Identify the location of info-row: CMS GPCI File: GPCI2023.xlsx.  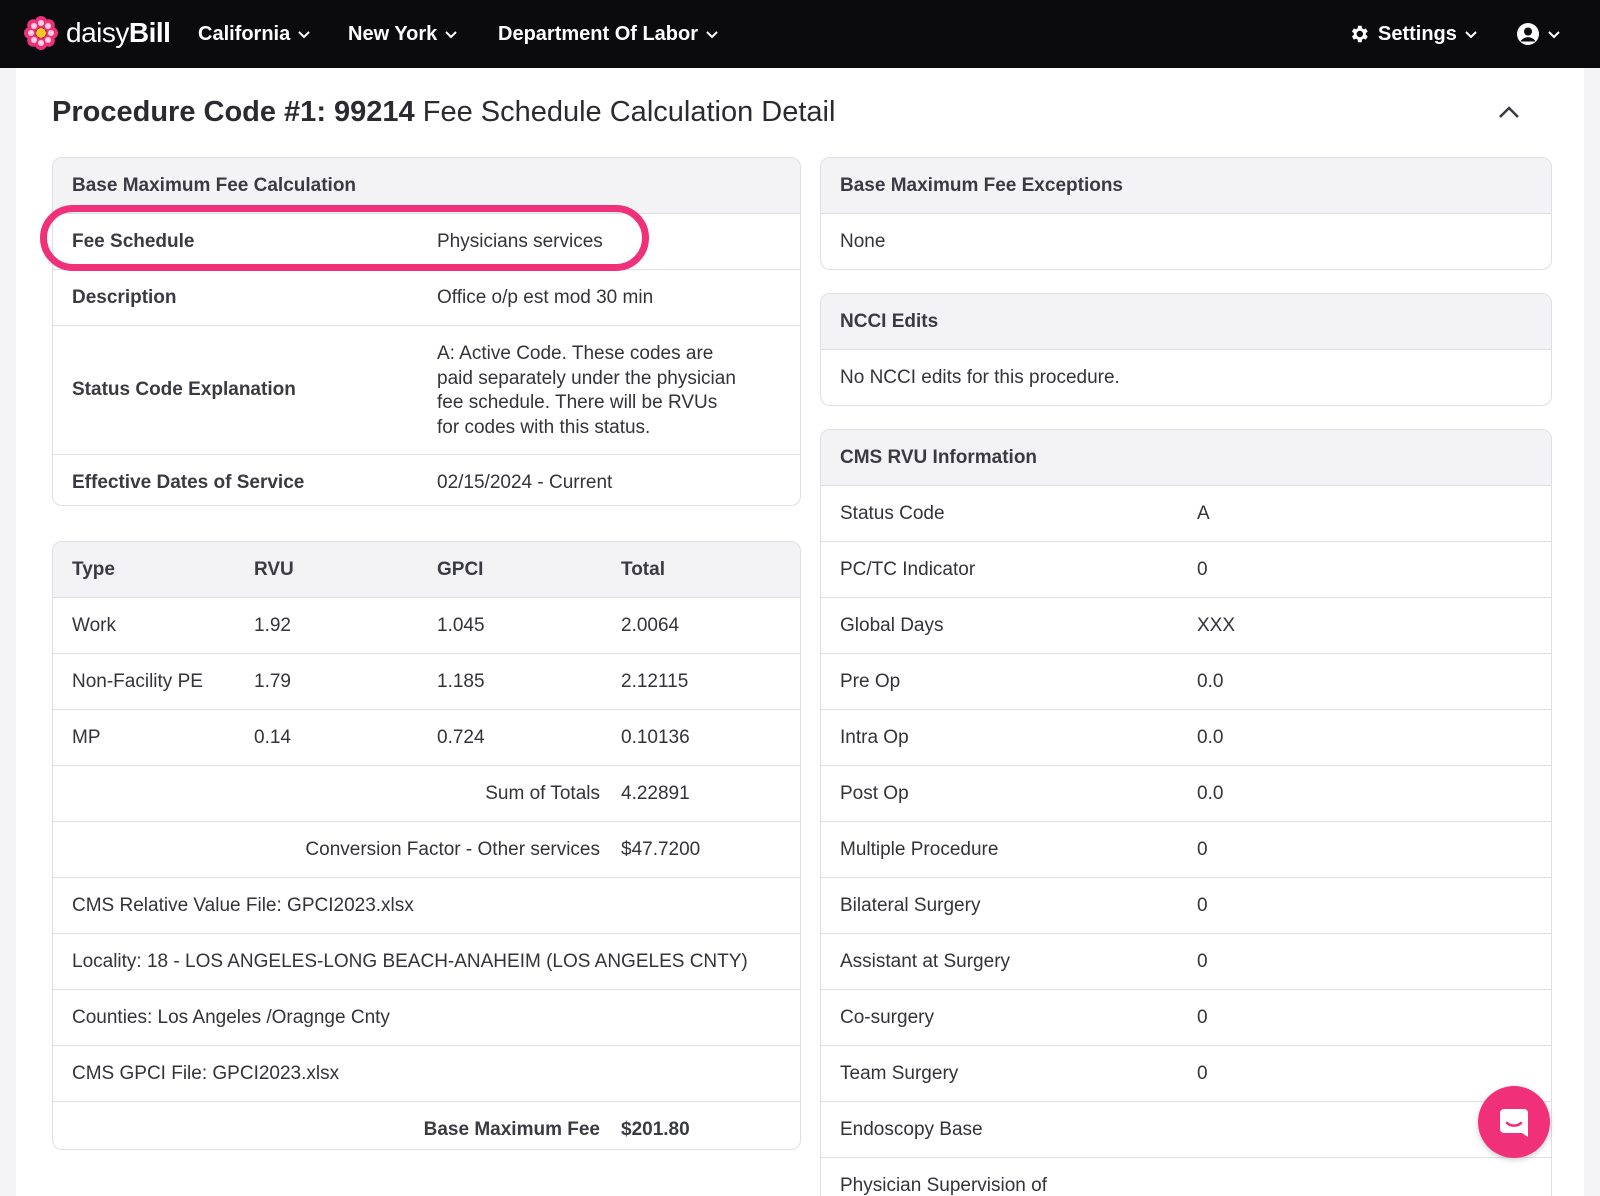
(426, 1074).